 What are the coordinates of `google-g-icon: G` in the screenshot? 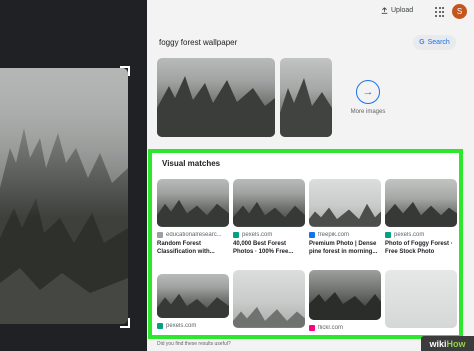 It's located at (422, 42).